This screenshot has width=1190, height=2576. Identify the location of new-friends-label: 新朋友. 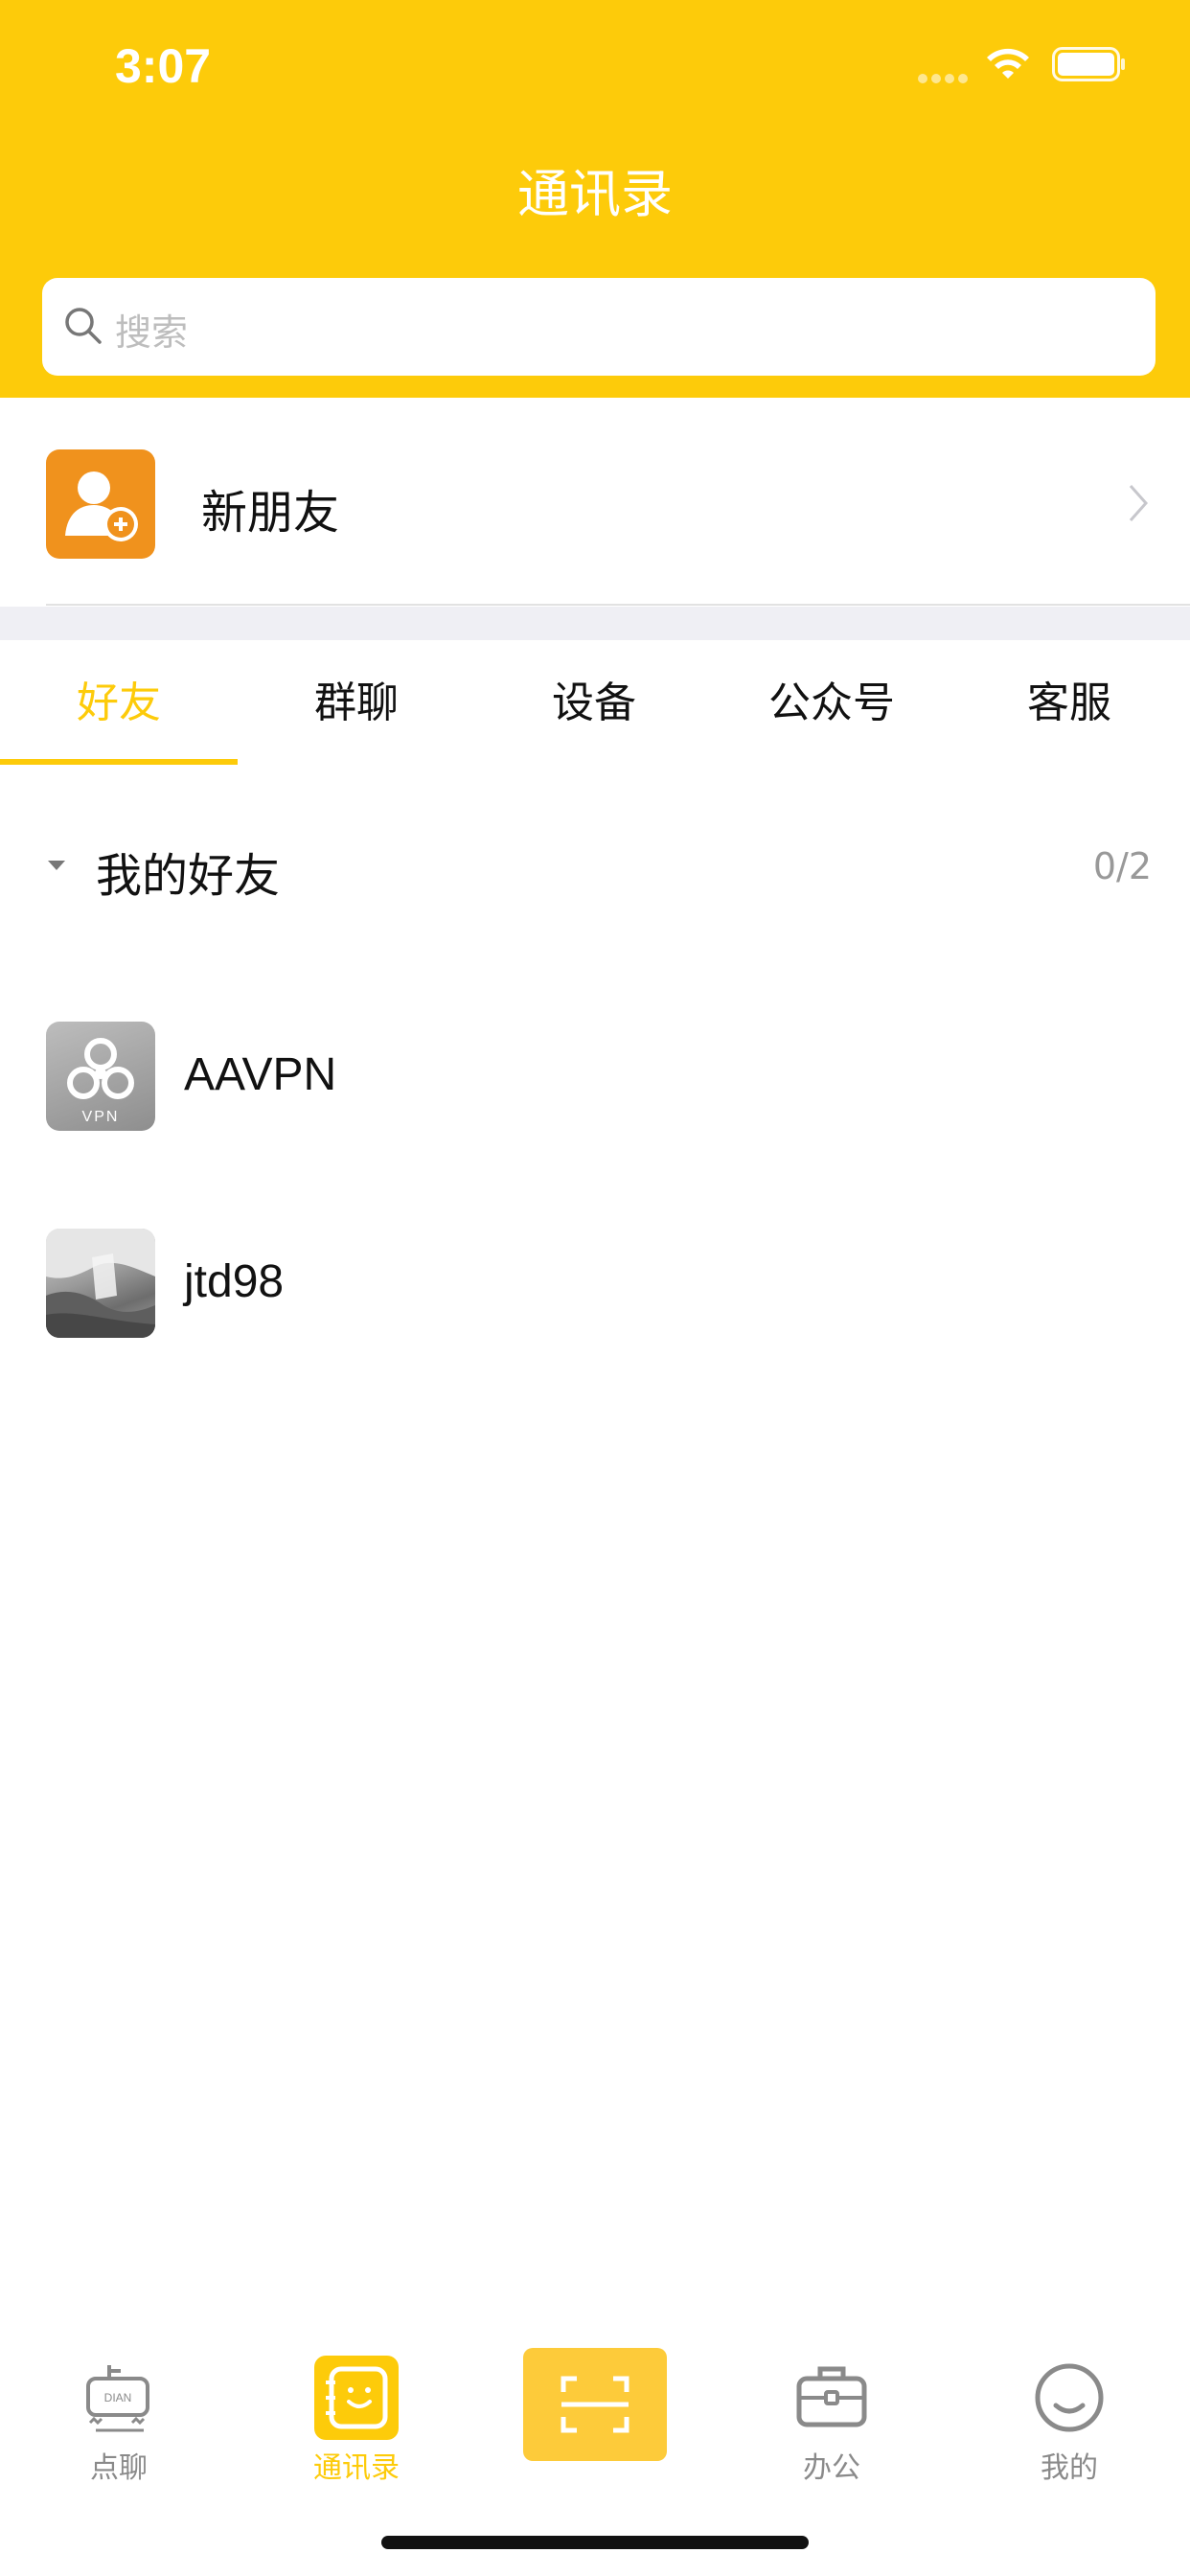
(271, 513).